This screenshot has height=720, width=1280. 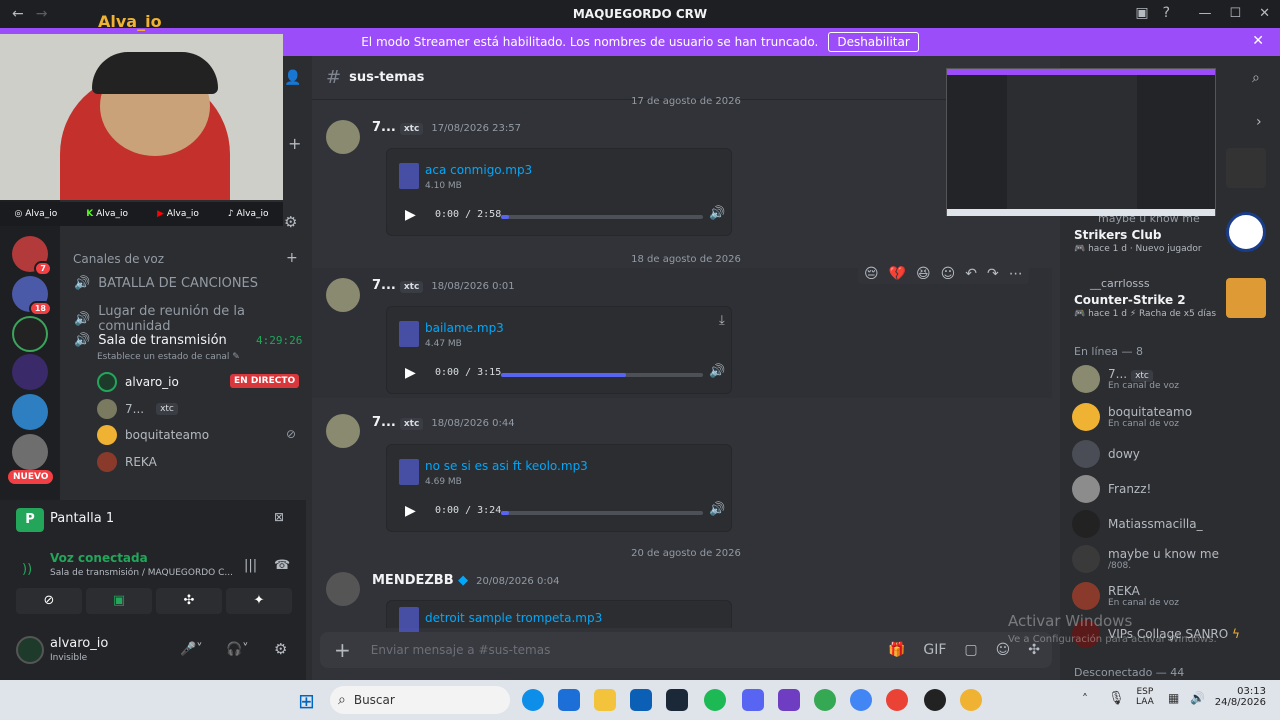 I want to click on more-icon: ⋯, so click(x=1016, y=274).